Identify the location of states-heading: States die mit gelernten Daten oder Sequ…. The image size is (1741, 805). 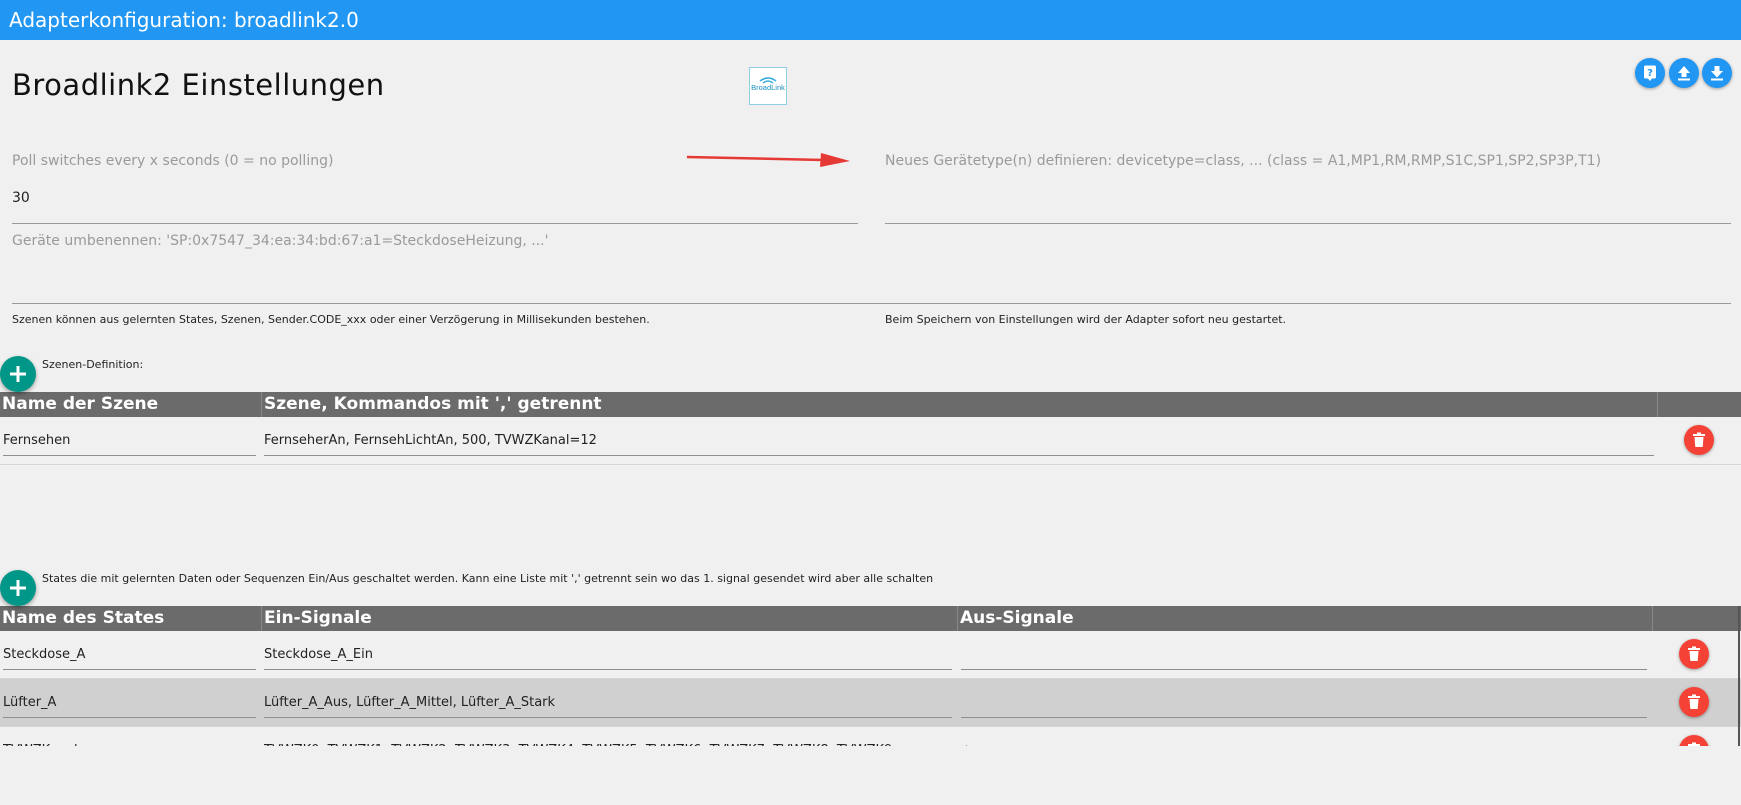
(488, 578).